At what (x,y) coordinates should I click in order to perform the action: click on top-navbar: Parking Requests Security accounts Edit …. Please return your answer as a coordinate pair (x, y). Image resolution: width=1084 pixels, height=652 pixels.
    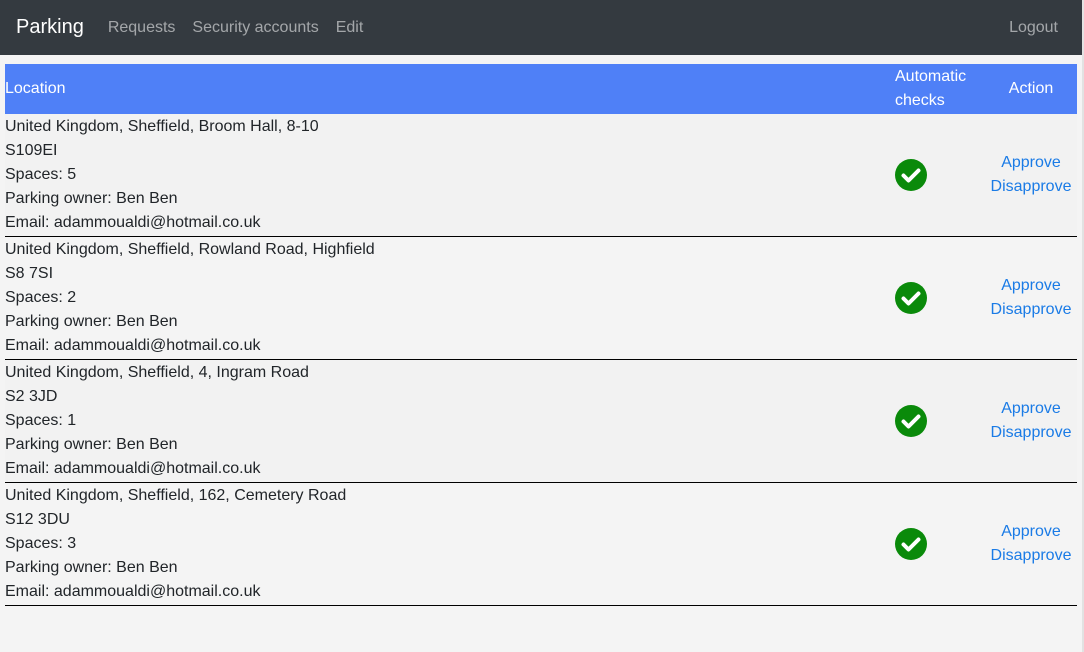
    Looking at the image, I should click on (541, 27).